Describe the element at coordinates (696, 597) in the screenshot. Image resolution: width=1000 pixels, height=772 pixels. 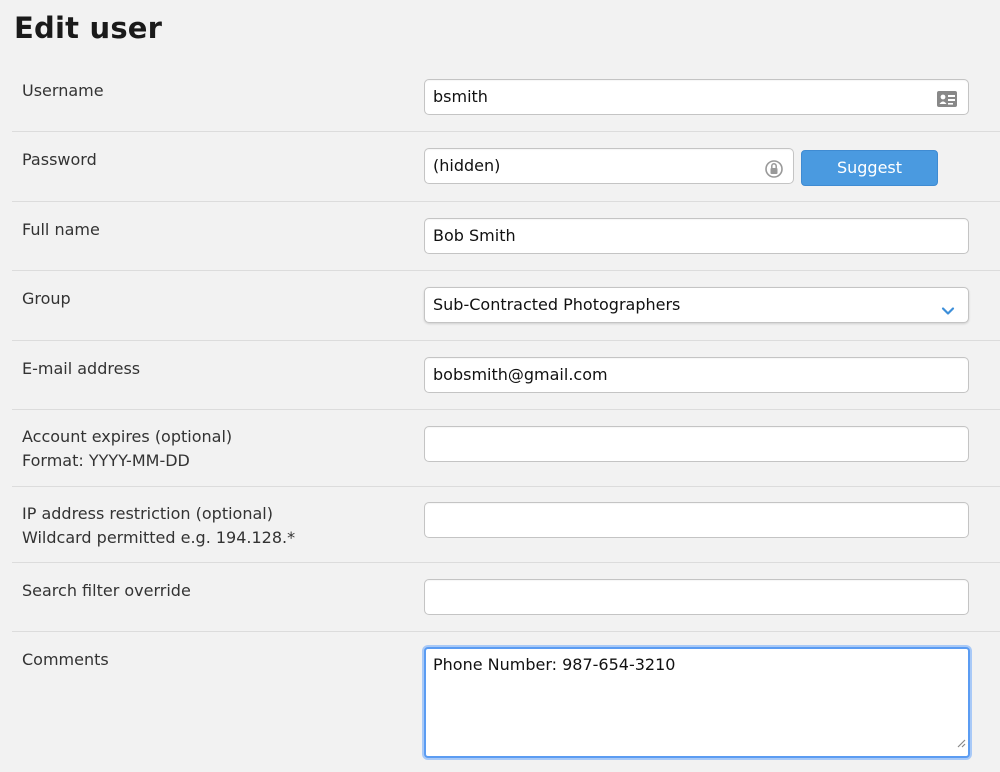
I see `search-filter-input` at that location.